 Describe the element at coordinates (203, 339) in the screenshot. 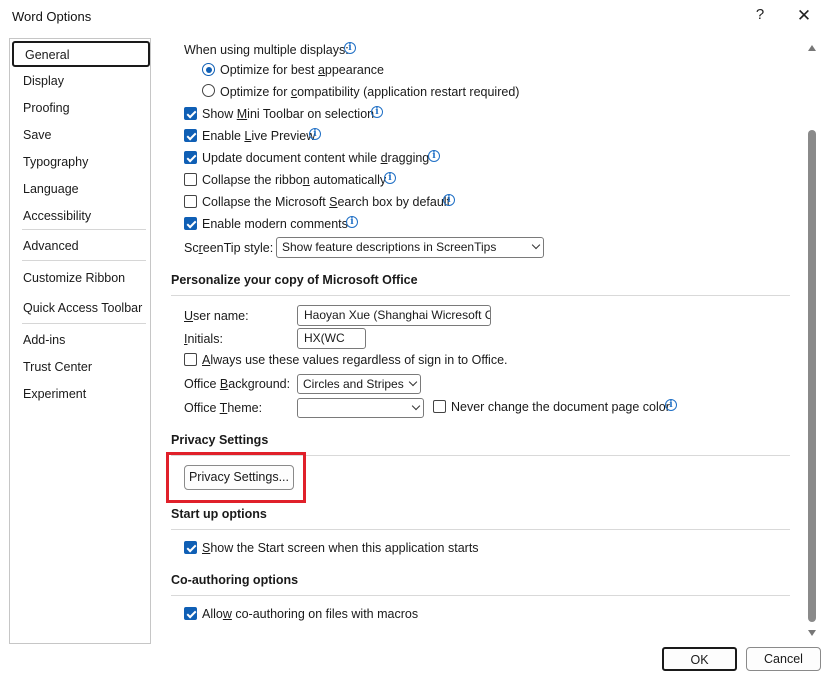

I see `initials-label: Initials:` at that location.